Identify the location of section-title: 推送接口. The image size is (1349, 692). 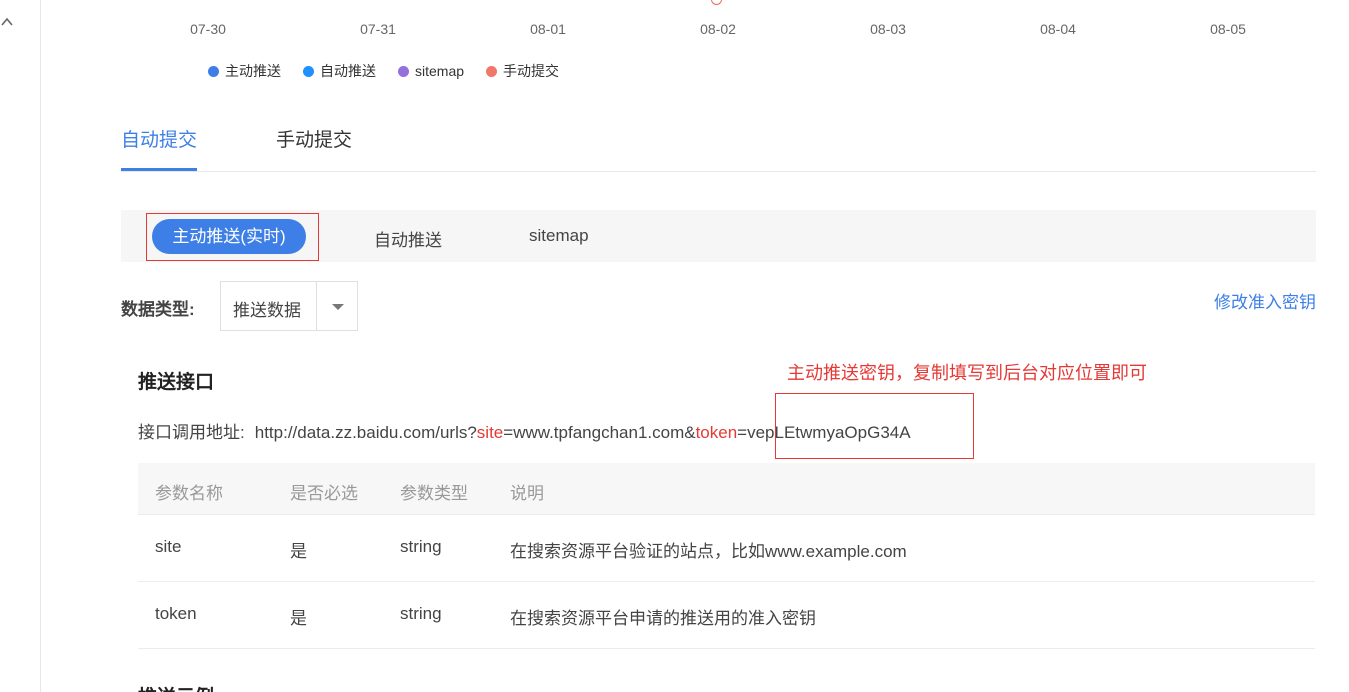
(176, 382).